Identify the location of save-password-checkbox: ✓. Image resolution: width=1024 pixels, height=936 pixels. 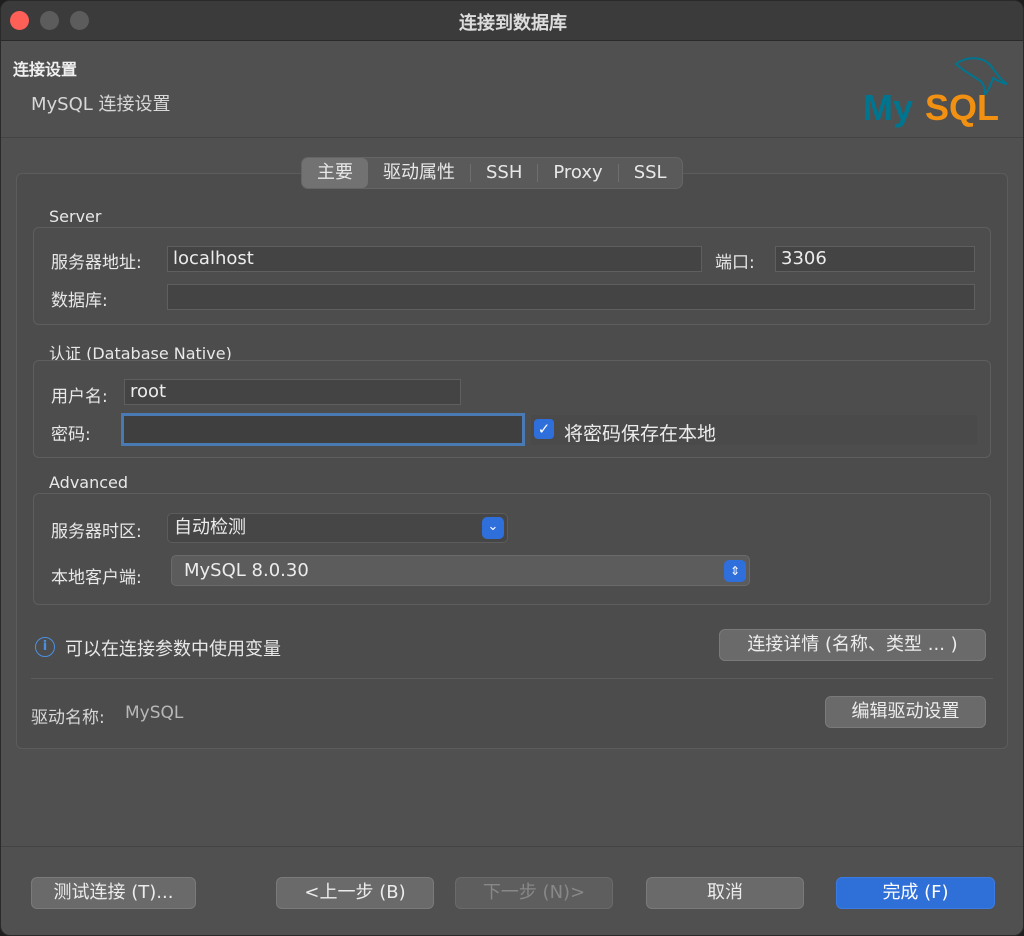
(544, 429).